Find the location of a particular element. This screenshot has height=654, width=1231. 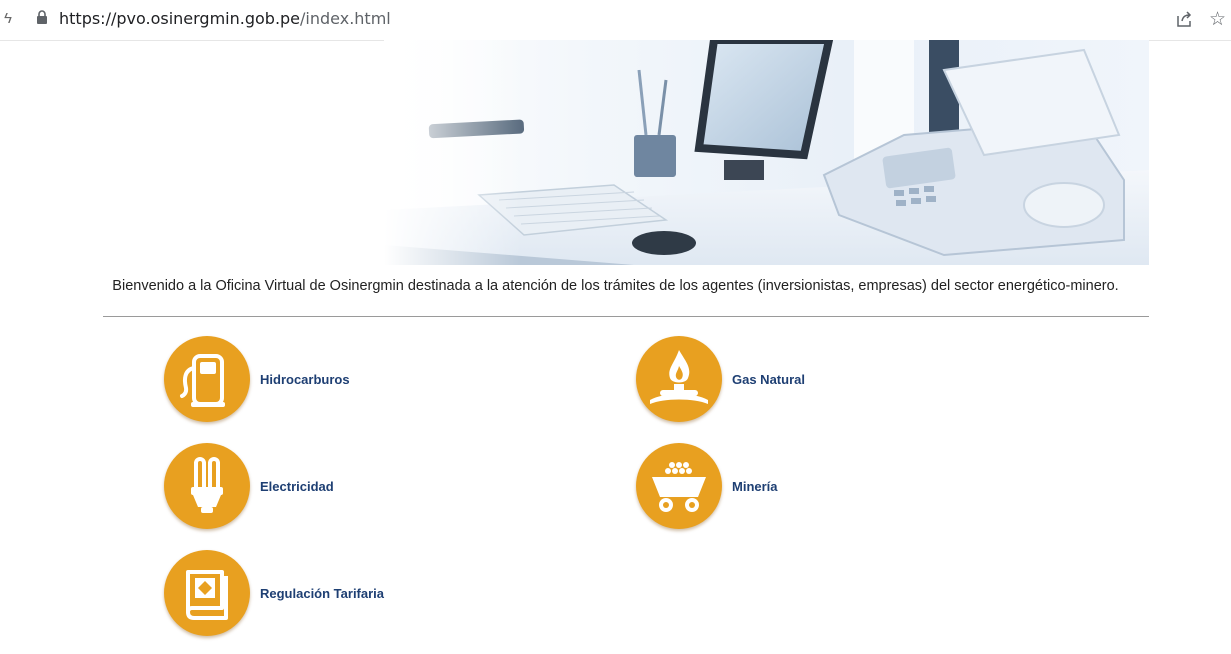

sector-gas-natural: Gas Natural is located at coordinates (720, 379).